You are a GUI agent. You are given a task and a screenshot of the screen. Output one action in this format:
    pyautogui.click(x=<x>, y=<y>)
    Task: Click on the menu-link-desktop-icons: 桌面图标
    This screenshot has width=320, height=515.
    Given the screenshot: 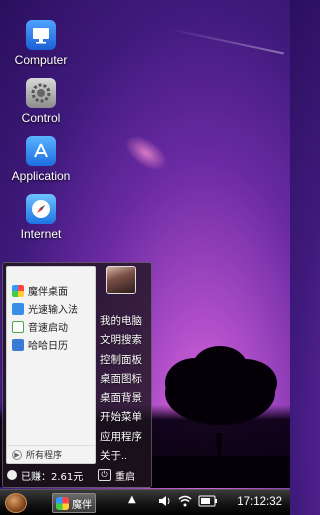 What is the action you would take?
    pyautogui.click(x=126, y=380)
    